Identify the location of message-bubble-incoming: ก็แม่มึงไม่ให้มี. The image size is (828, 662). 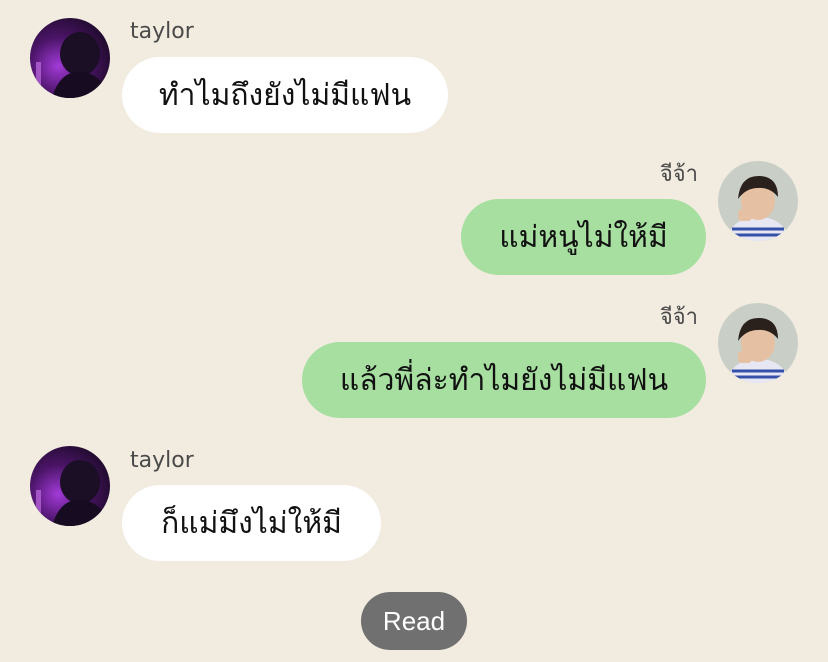
(251, 523).